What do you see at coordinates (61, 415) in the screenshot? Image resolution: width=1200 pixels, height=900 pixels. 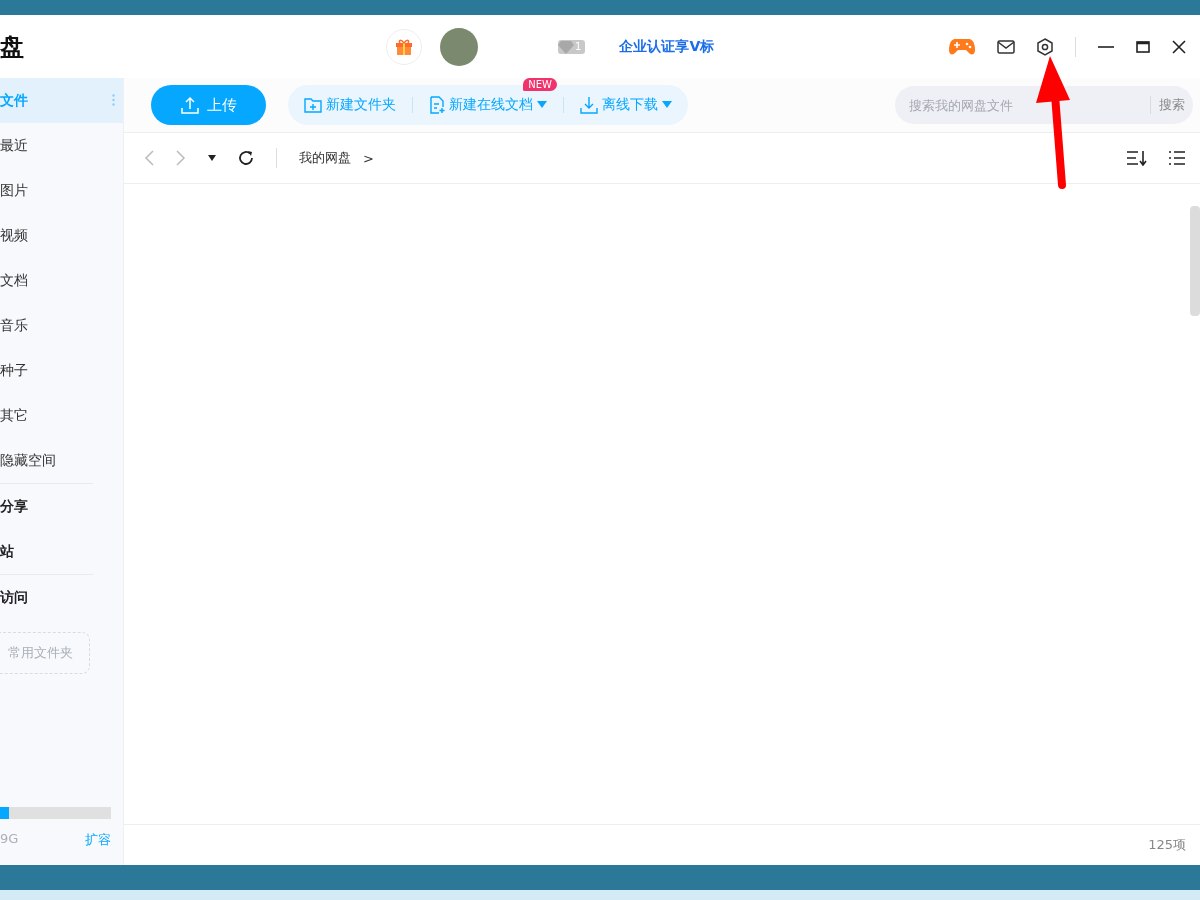 I see `sidebar-item: 其它` at bounding box center [61, 415].